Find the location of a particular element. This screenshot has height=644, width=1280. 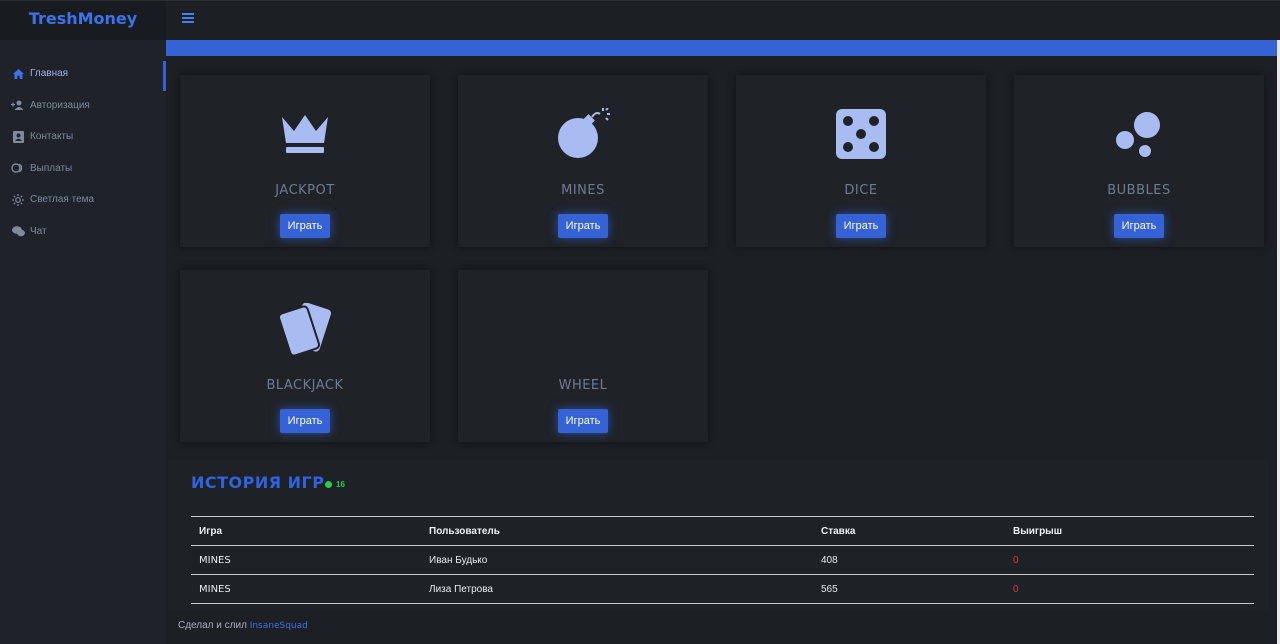

table-header-row: Игра Пользователь Ставка Выигрыш is located at coordinates (722, 531).